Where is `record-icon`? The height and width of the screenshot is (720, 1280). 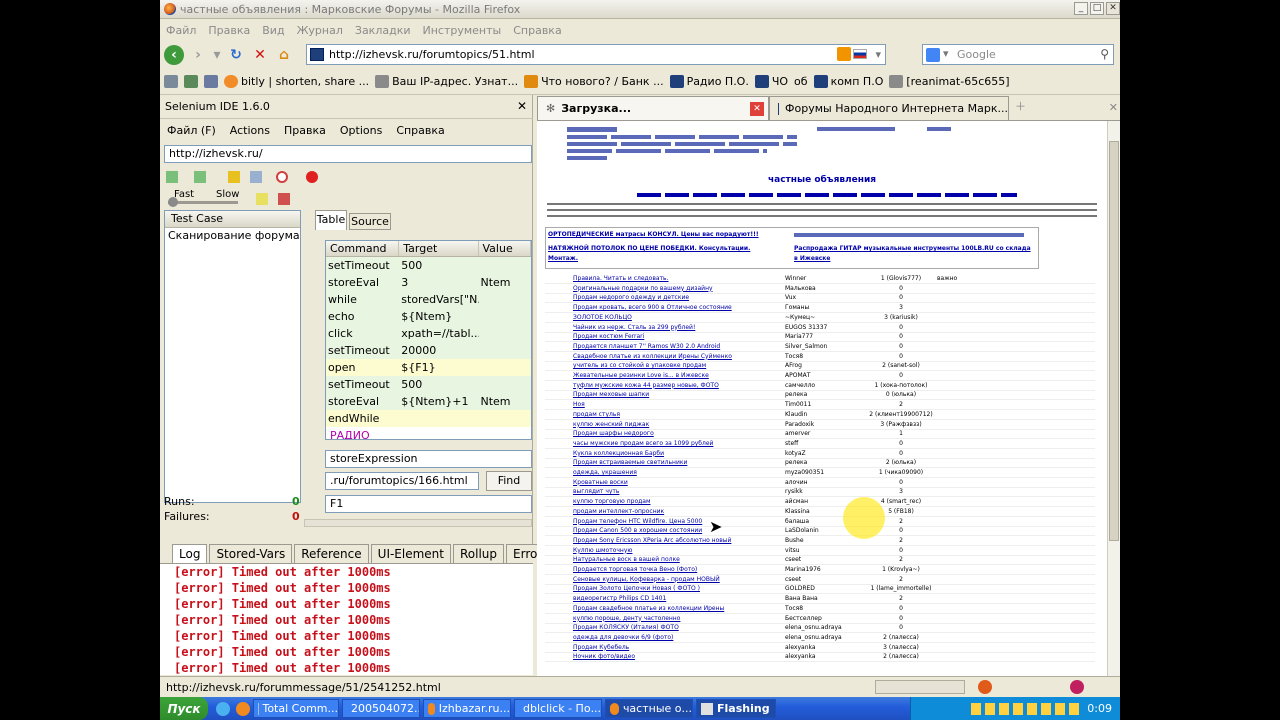
record-icon is located at coordinates (312, 177).